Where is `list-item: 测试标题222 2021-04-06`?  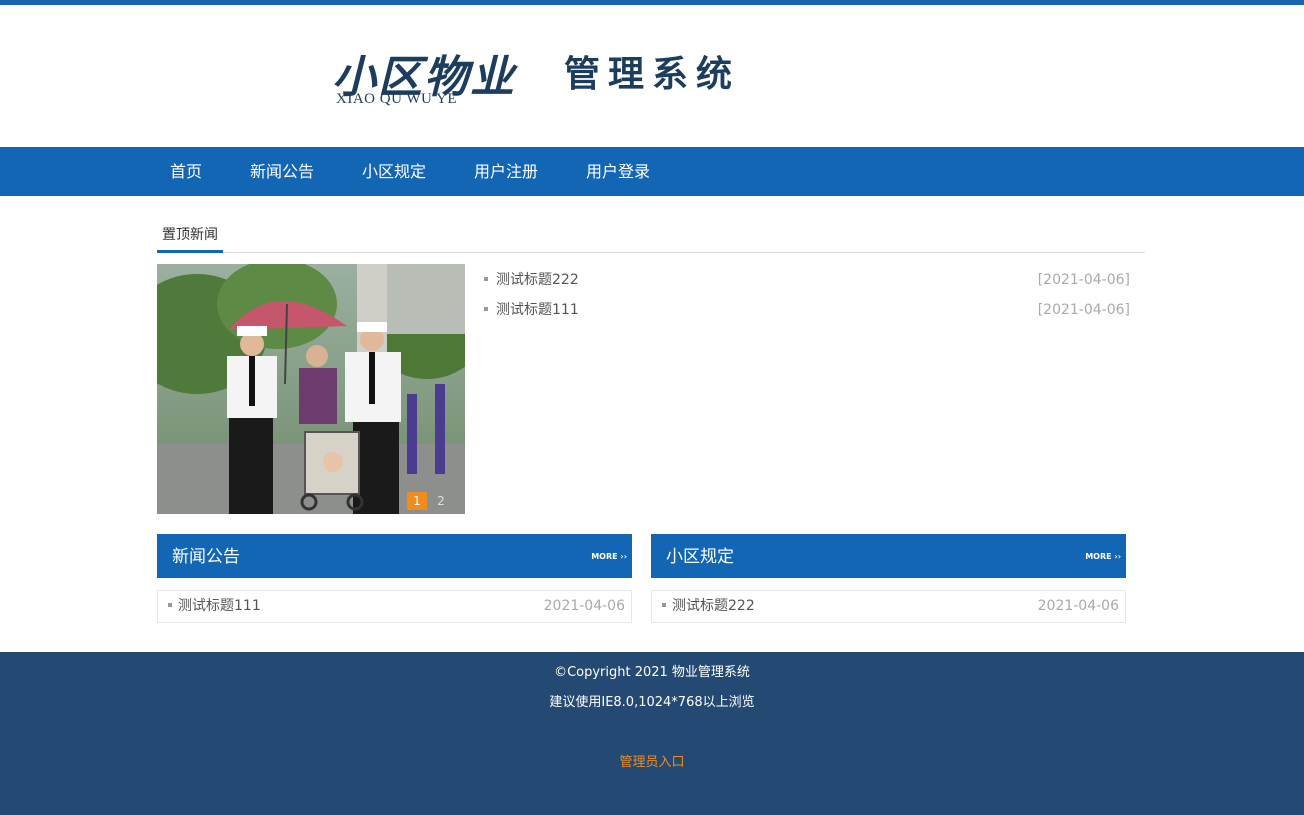 list-item: 测试标题222 2021-04-06 is located at coordinates (890, 606).